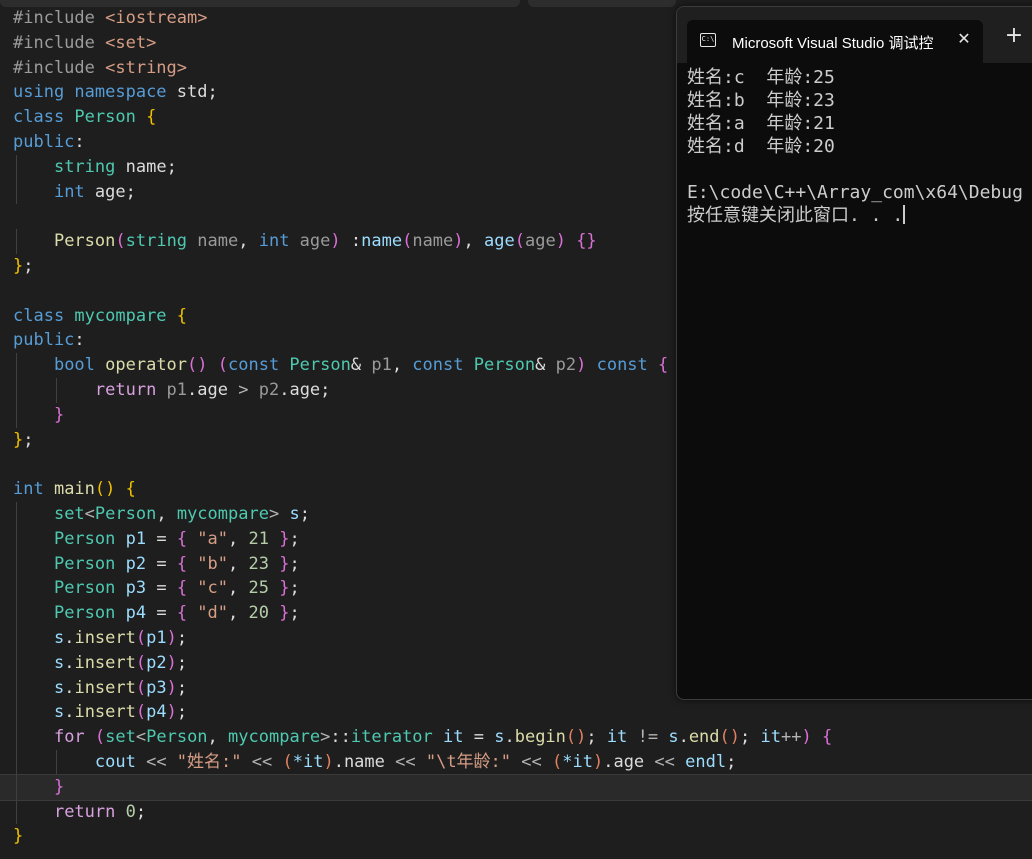 The height and width of the screenshot is (859, 1032). What do you see at coordinates (264, 563) in the screenshot?
I see `code-token: 23` at bounding box center [264, 563].